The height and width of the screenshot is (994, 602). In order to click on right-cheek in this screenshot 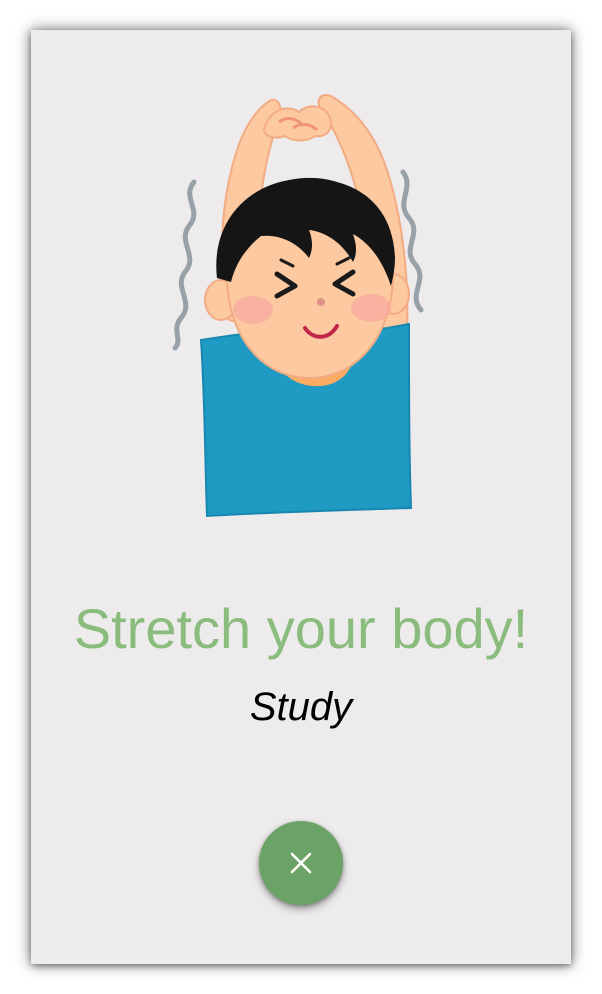, I will do `click(371, 308)`.